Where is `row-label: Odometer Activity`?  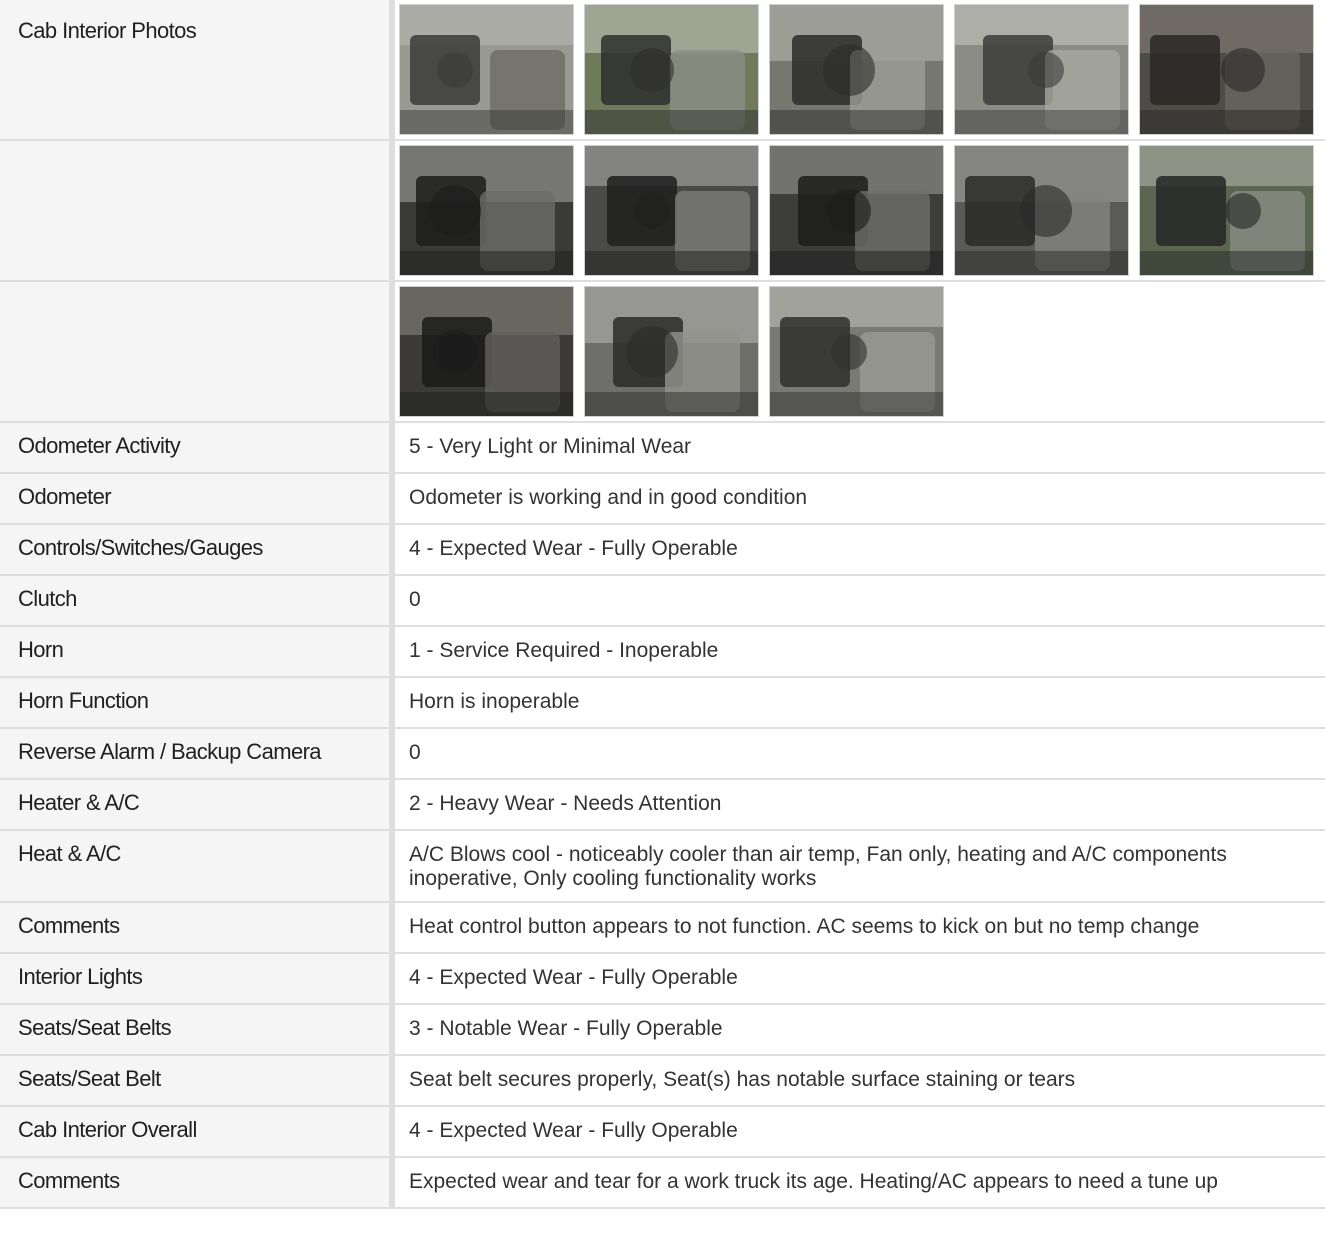 row-label: Odometer Activity is located at coordinates (197, 448).